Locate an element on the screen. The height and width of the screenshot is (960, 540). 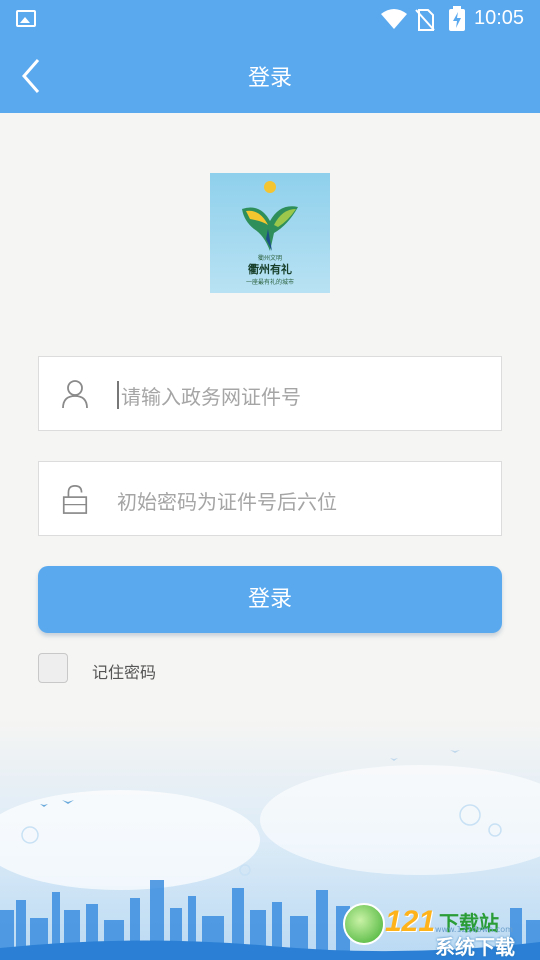
remember-password-checkbox is located at coordinates (53, 668).